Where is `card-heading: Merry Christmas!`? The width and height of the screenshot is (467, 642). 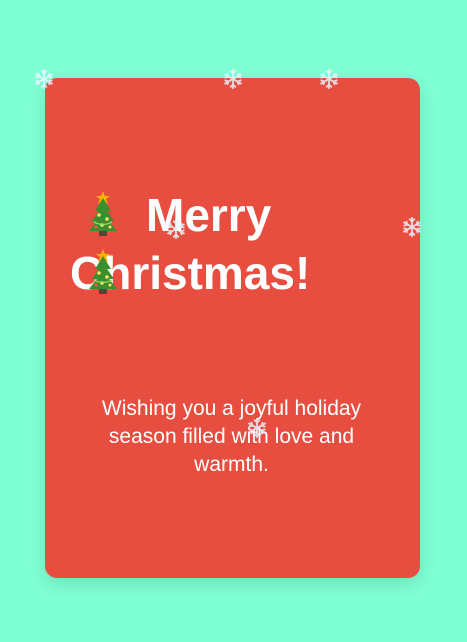
card-heading: Merry Christmas! is located at coordinates (230, 244).